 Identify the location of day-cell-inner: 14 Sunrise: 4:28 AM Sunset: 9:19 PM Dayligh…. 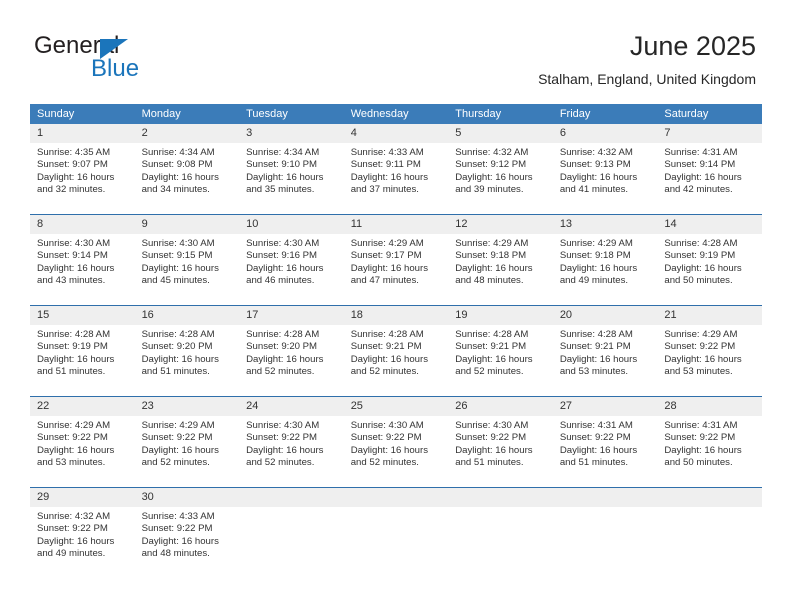
(709, 260).